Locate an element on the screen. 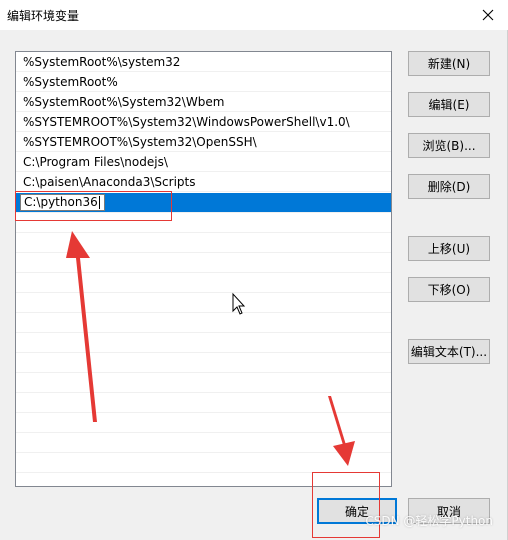 Image resolution: width=508 pixels, height=540 pixels. close-icon is located at coordinates (488, 15).